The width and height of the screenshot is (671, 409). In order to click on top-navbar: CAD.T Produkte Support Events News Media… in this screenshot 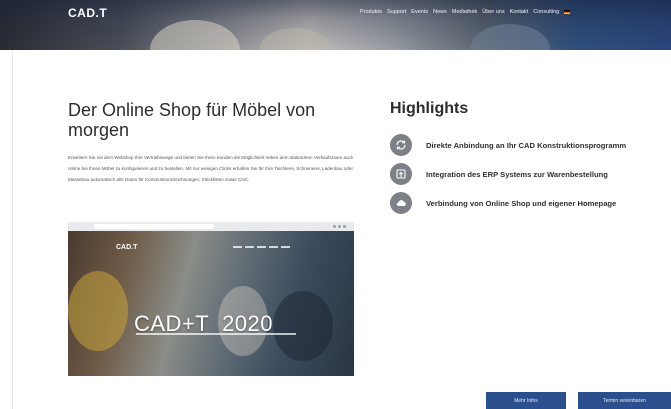, I will do `click(335, 13)`.